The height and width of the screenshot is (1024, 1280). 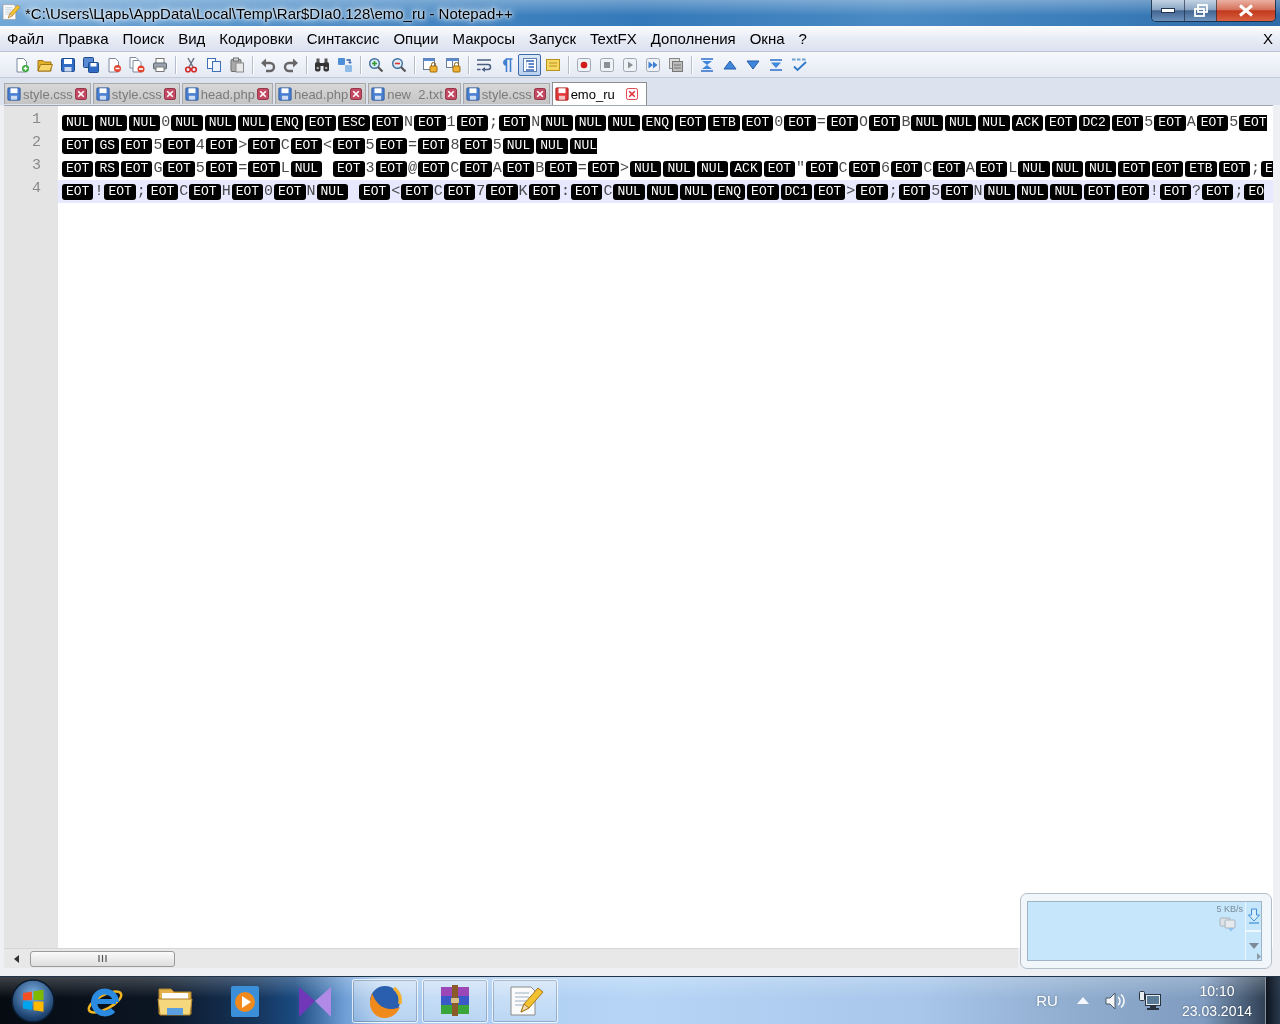 I want to click on code-char: ", so click(x=801, y=169).